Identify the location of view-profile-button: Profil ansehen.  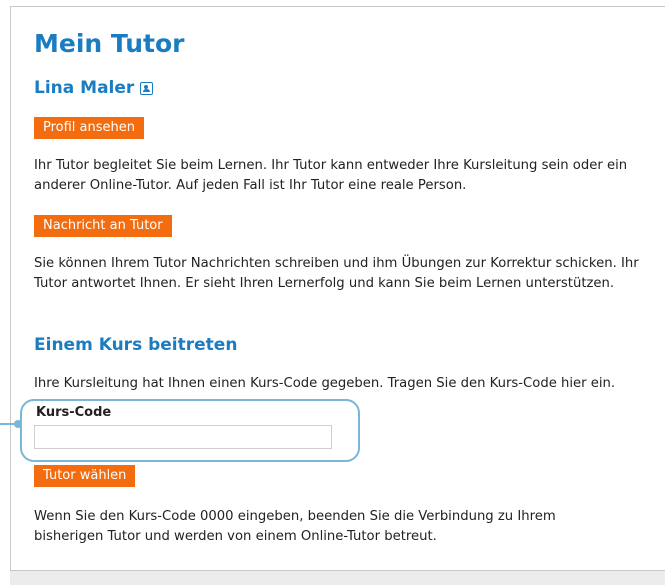
(89, 128).